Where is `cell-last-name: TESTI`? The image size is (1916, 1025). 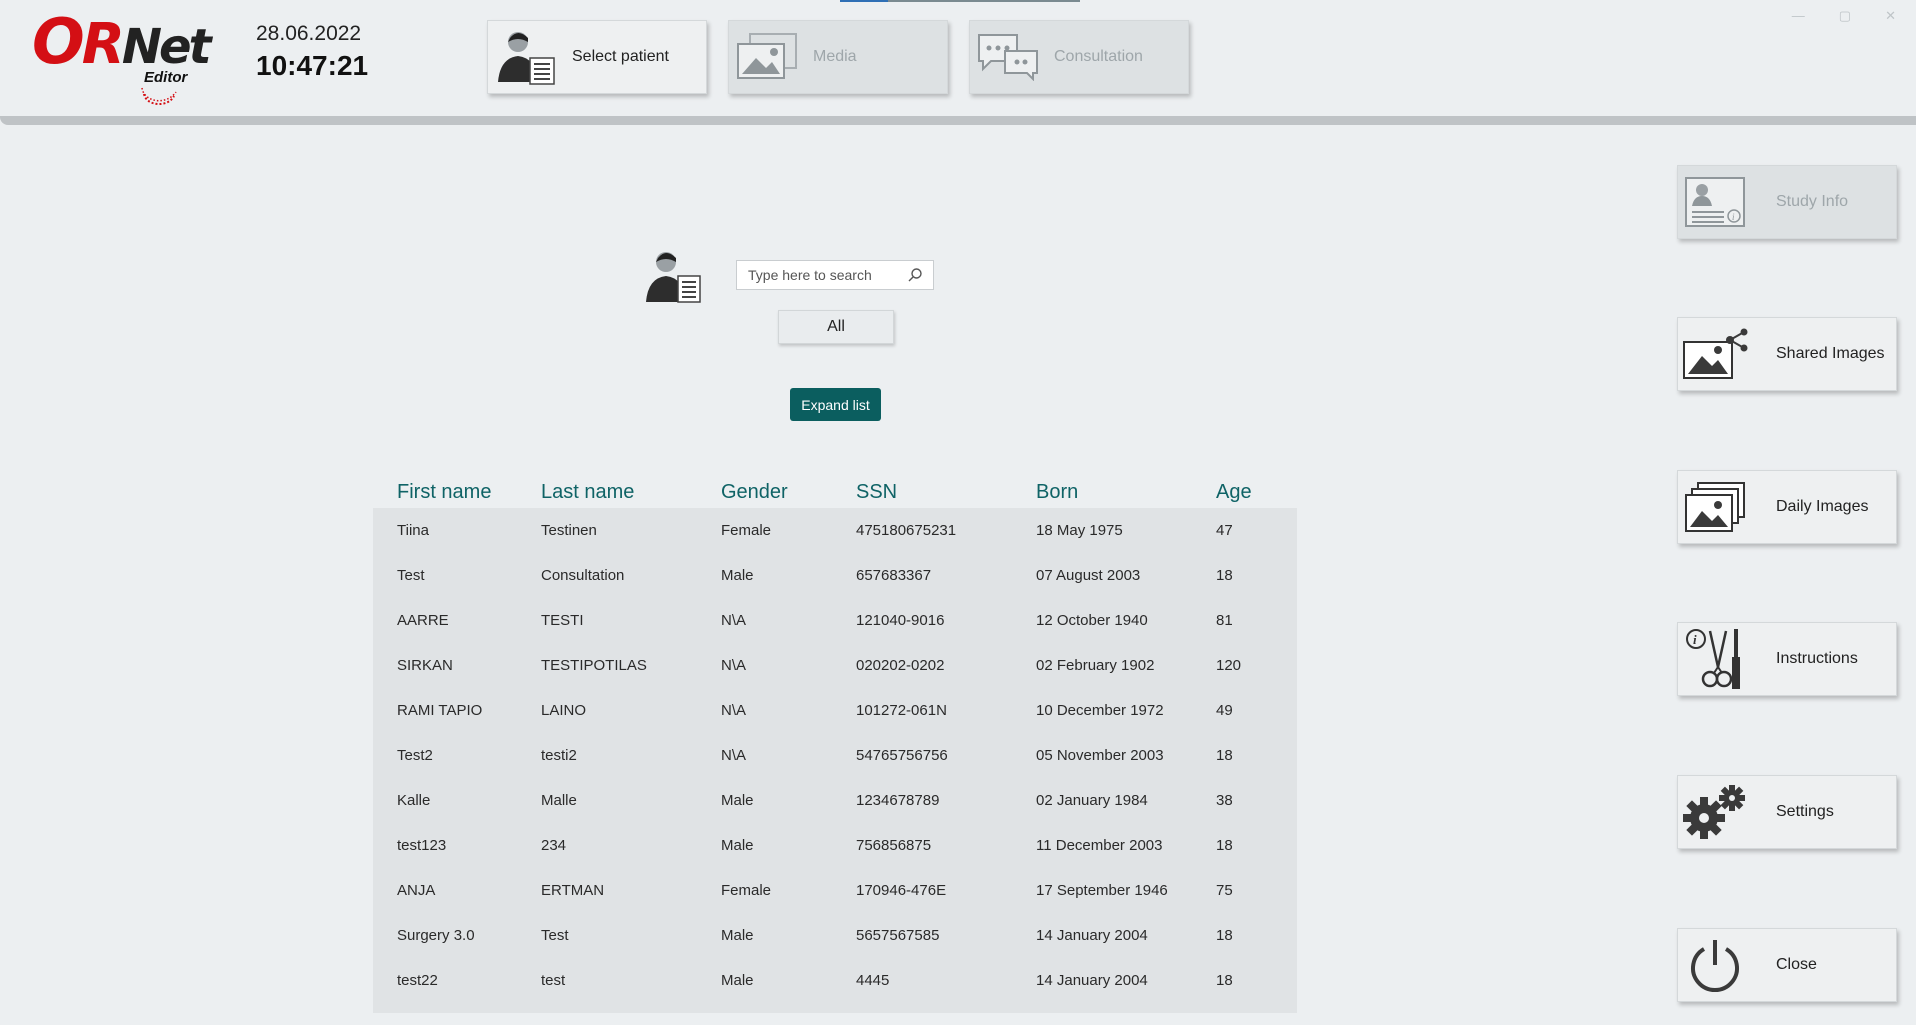 cell-last-name: TESTI is located at coordinates (562, 620).